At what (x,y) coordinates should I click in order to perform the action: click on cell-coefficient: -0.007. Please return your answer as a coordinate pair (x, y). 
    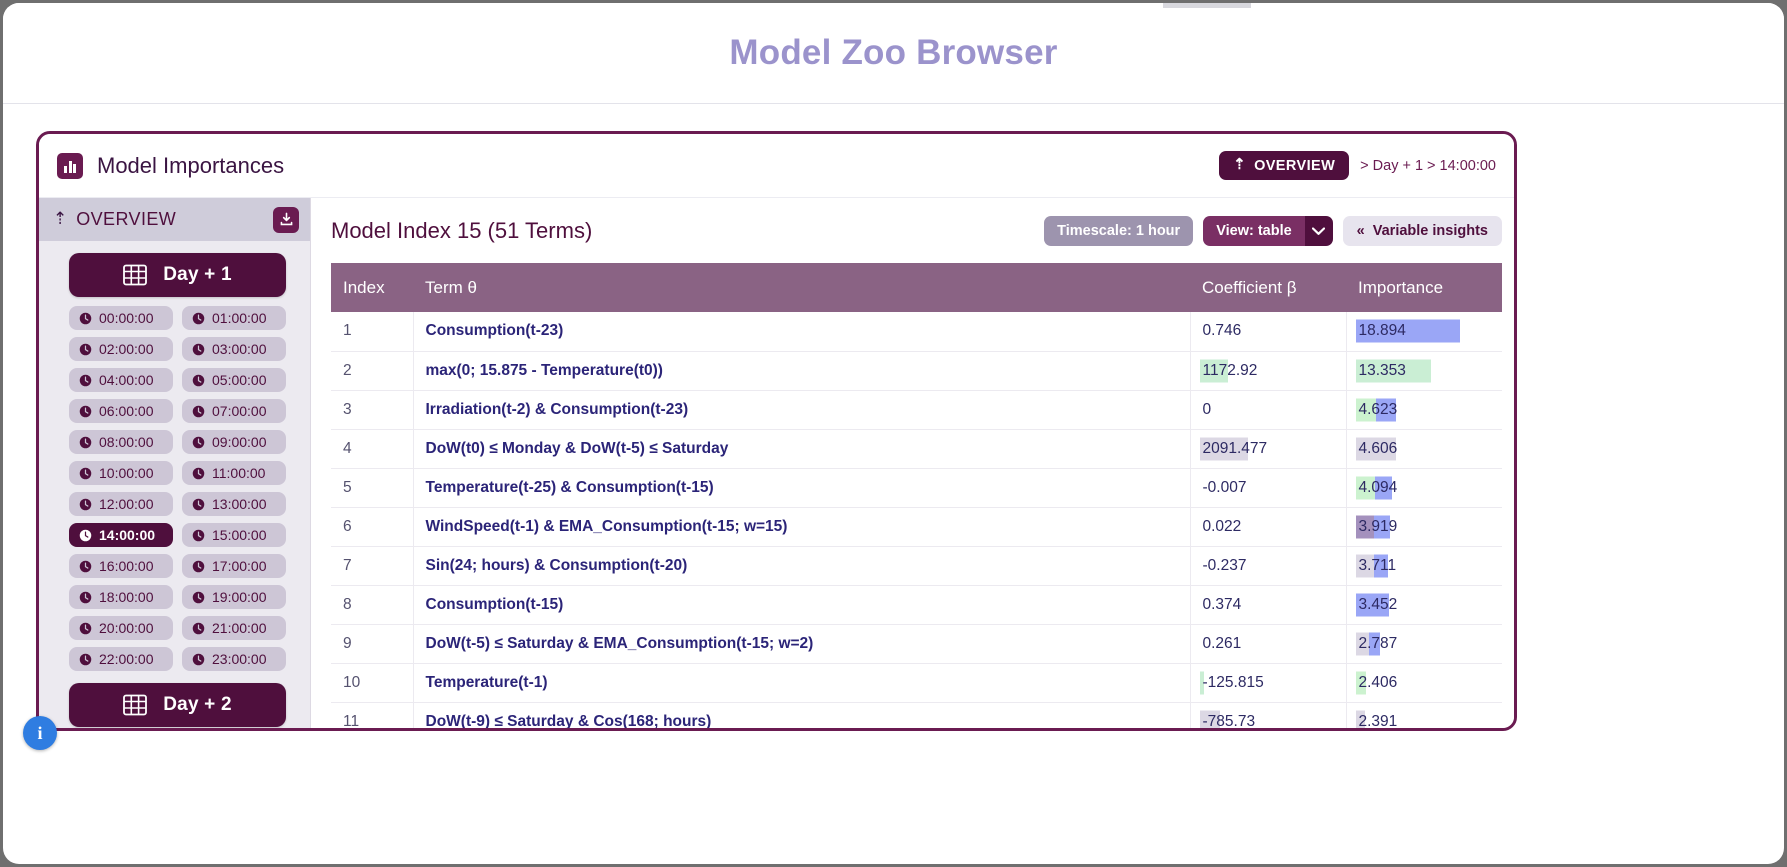
    Looking at the image, I should click on (1268, 488).